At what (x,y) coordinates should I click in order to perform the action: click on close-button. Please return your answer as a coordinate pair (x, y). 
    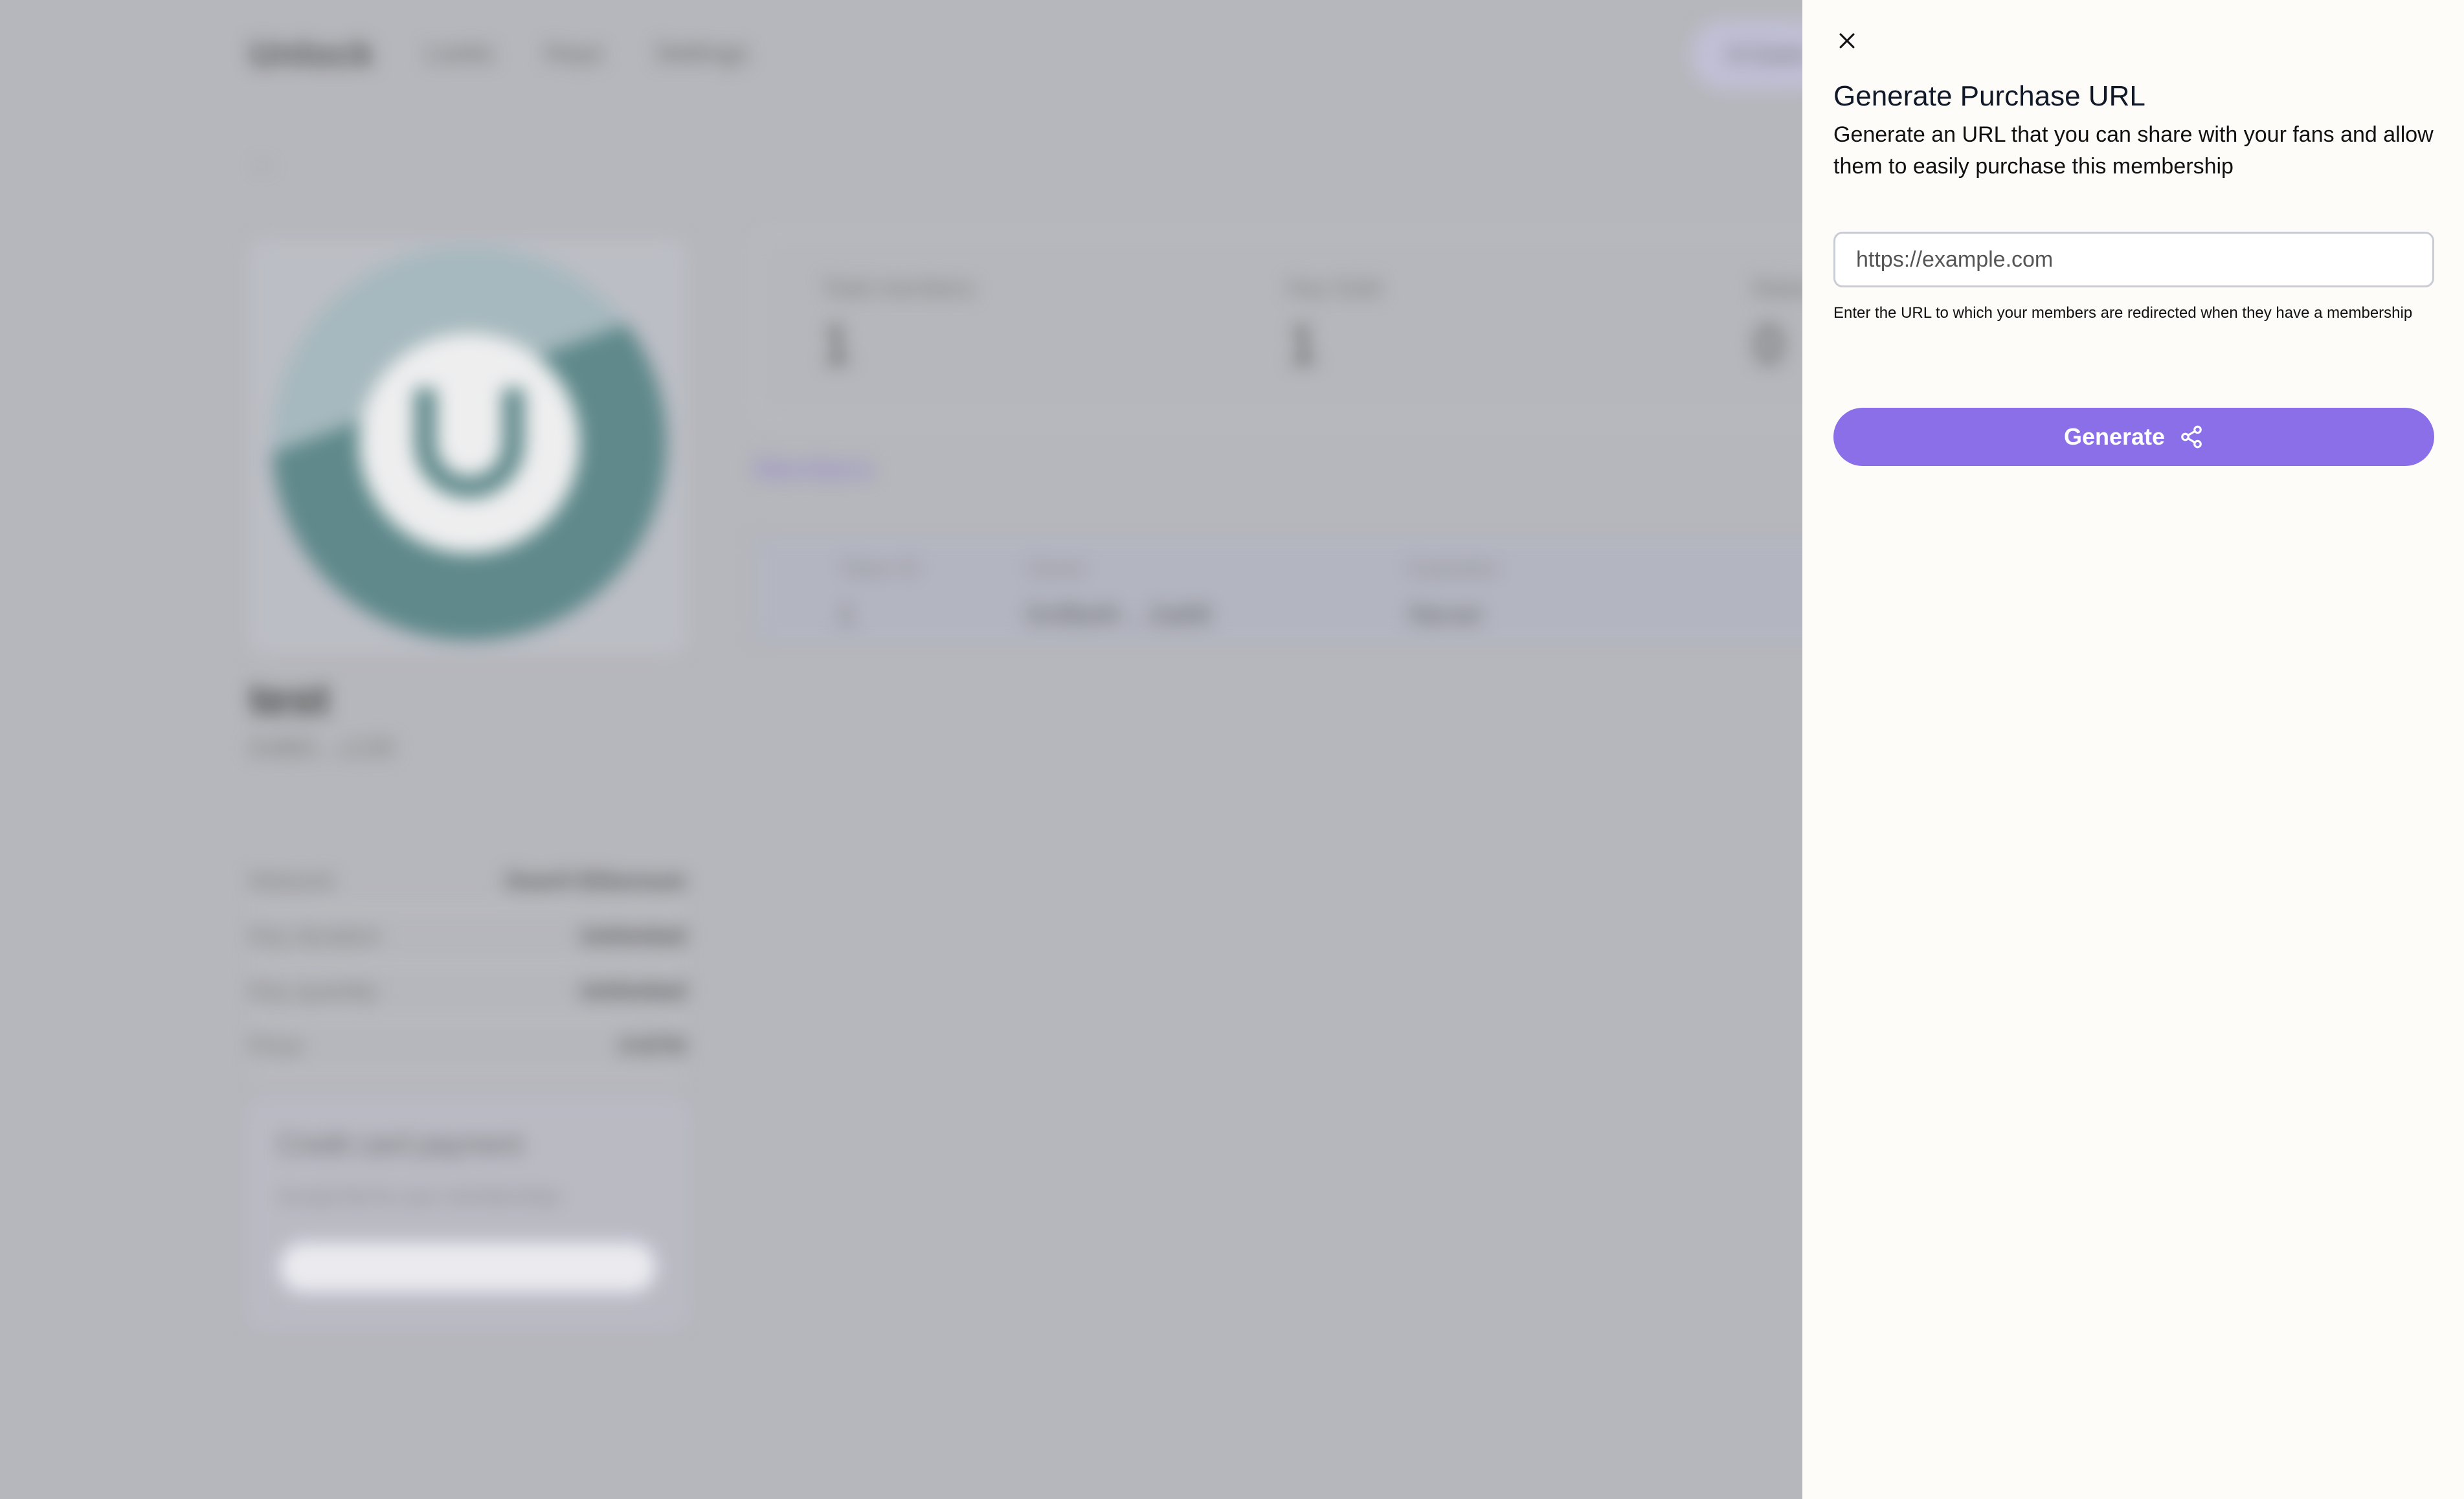
    Looking at the image, I should click on (1847, 41).